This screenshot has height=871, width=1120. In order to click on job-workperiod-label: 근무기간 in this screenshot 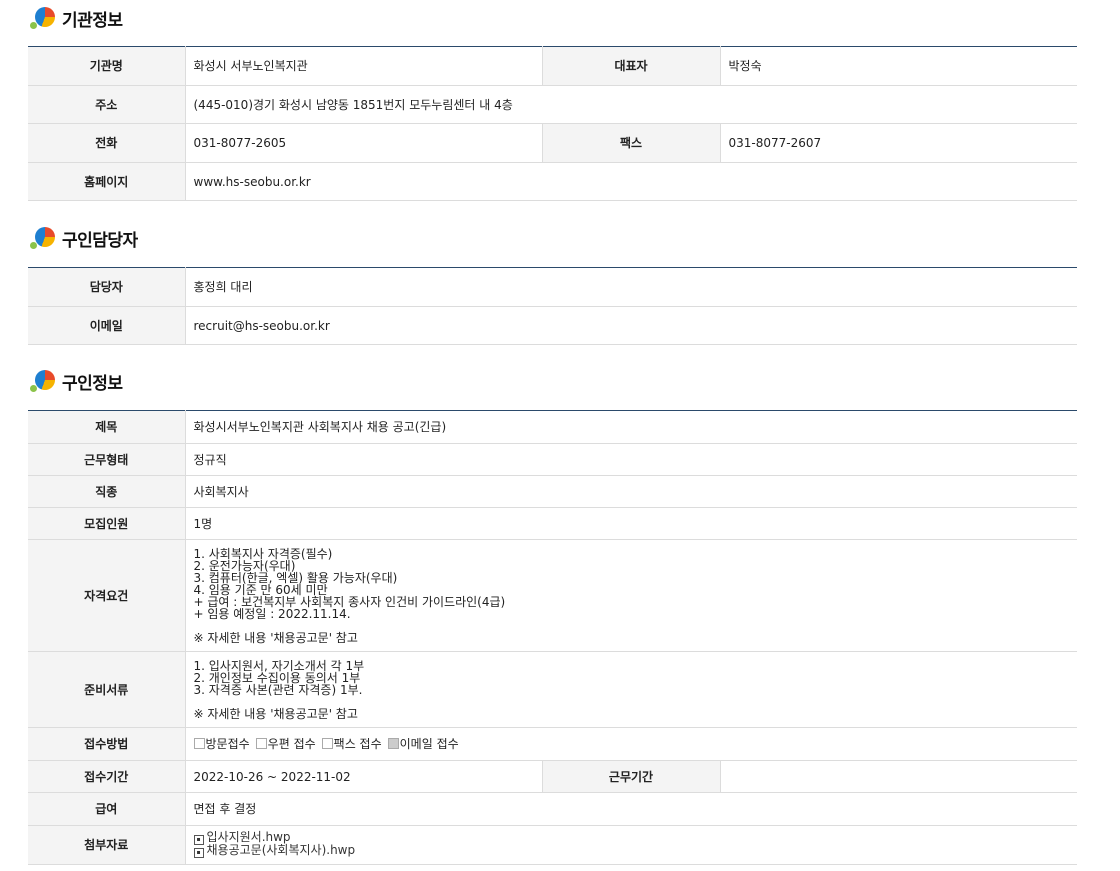, I will do `click(631, 776)`.